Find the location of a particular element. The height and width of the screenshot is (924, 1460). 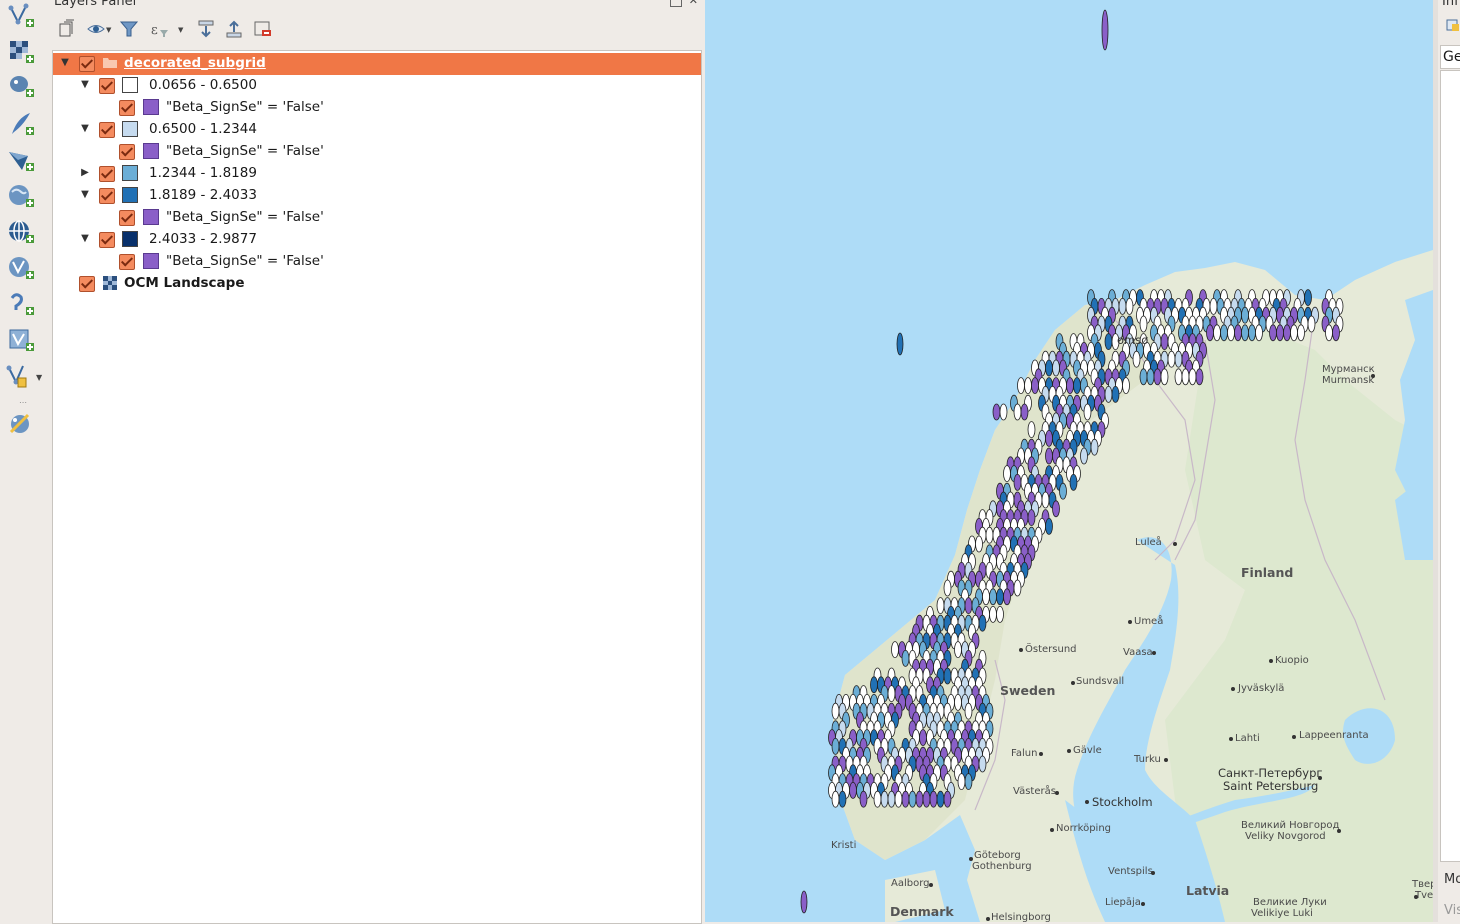

class-row: ▼ 2.4033 - 2.9877 is located at coordinates (377, 240).